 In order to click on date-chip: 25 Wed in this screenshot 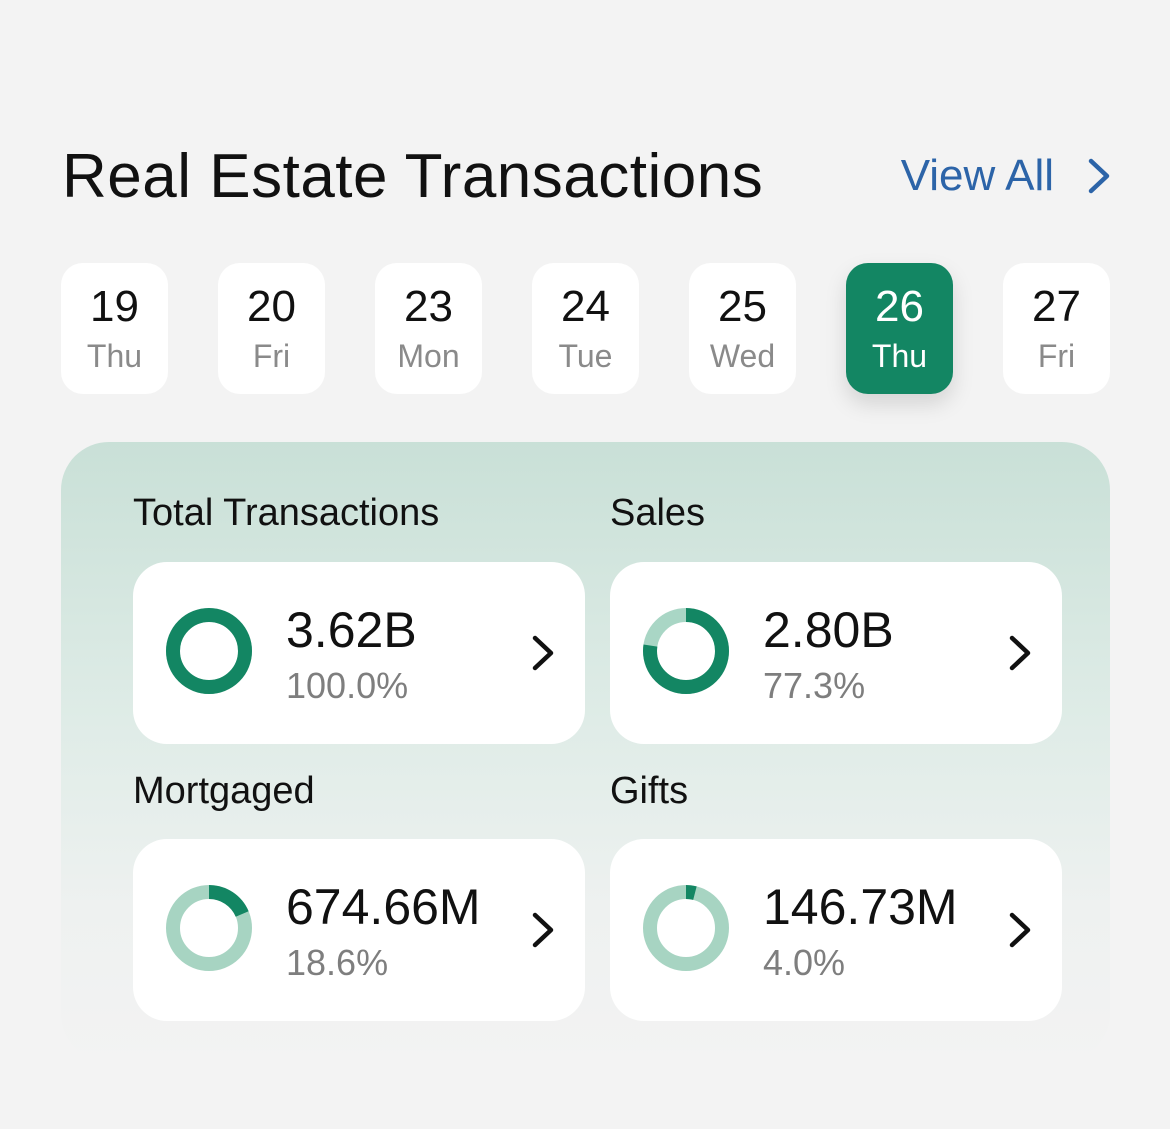, I will do `click(742, 328)`.